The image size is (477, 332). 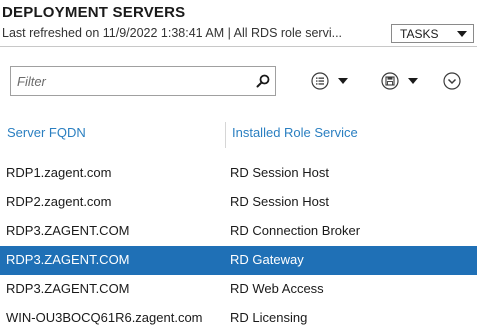 What do you see at coordinates (419, 33) in the screenshot?
I see `tasks-button-label: TASKS` at bounding box center [419, 33].